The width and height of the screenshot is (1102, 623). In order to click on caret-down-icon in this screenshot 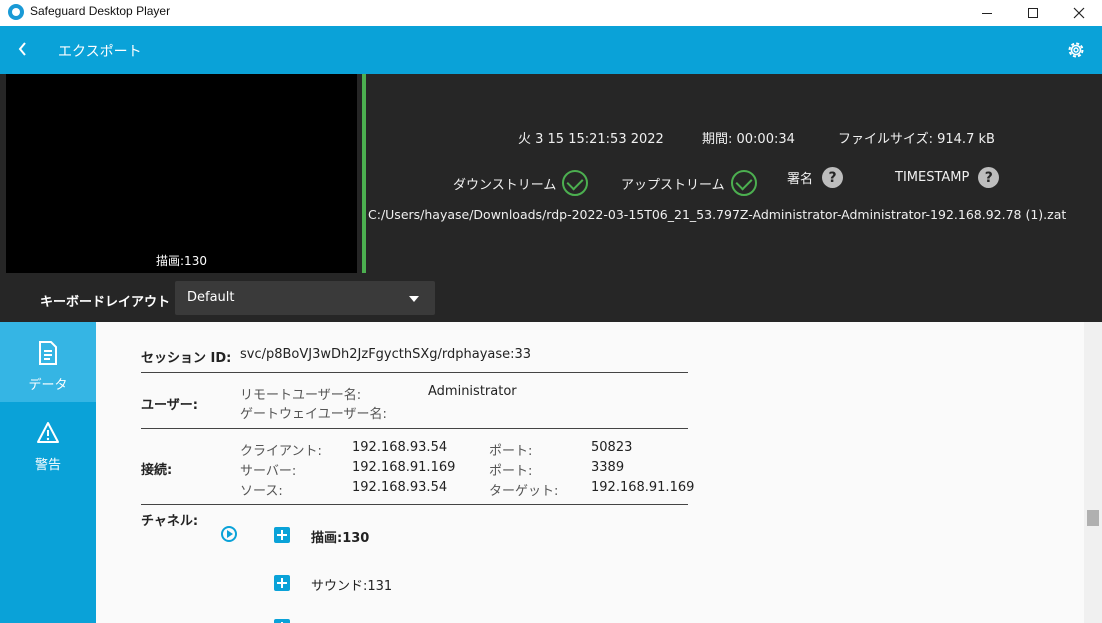, I will do `click(414, 299)`.